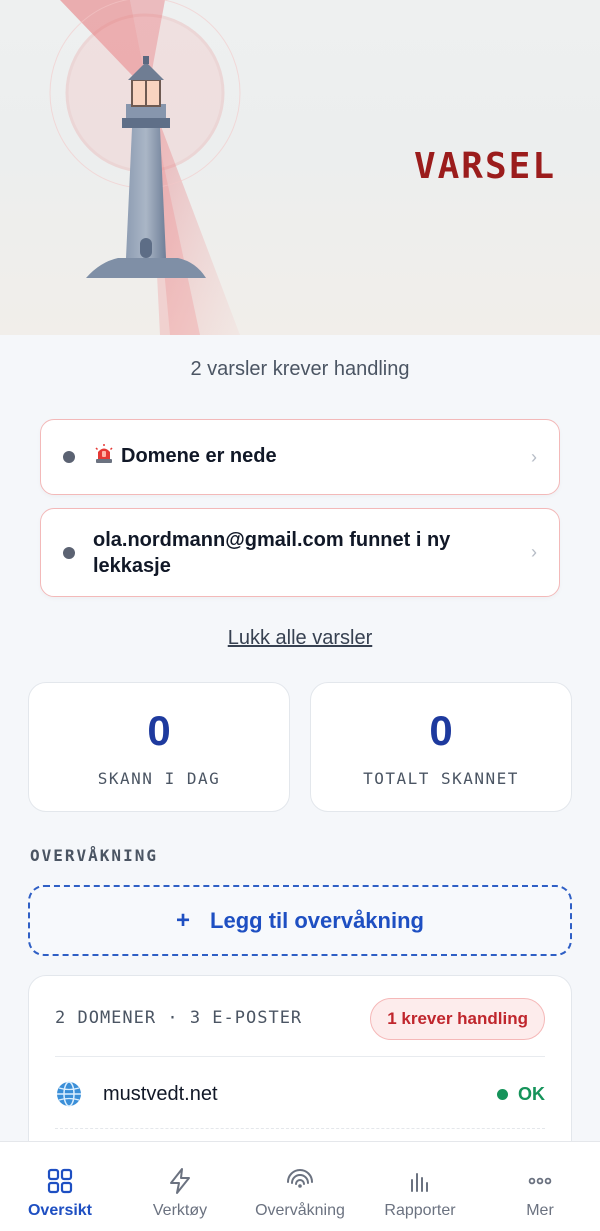 This screenshot has width=600, height=1231. What do you see at coordinates (160, 1093) in the screenshot?
I see `domain-name: mustvedt.net` at bounding box center [160, 1093].